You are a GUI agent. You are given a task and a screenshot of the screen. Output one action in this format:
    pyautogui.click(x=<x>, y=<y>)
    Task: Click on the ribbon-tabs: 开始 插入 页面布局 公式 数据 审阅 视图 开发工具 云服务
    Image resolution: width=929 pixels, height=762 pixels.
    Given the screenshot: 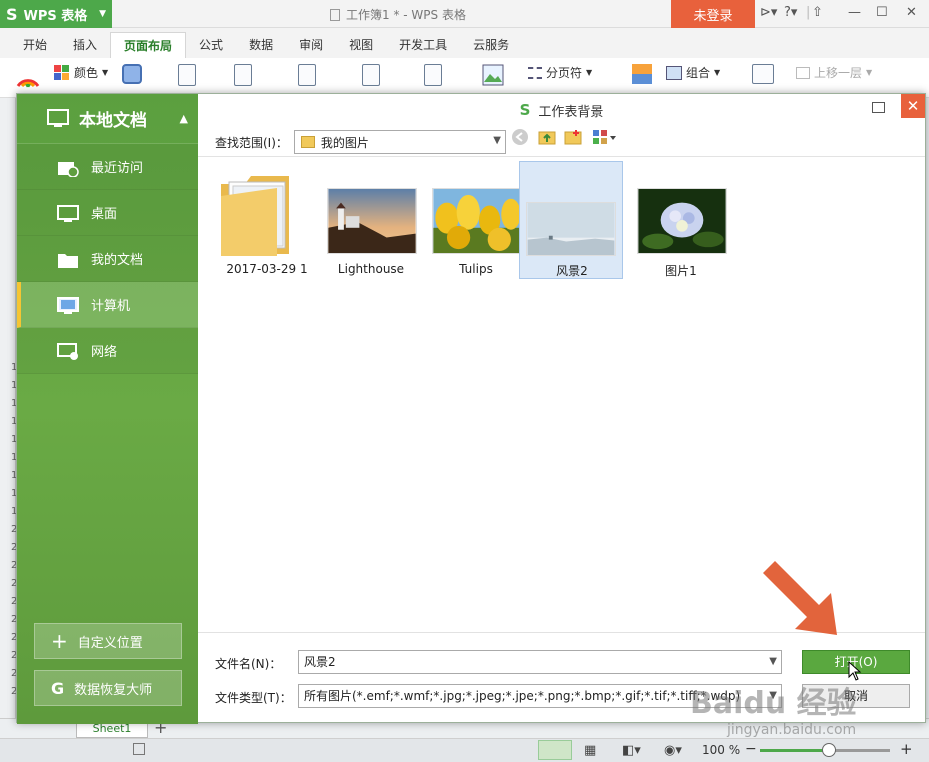 What is the action you would take?
    pyautogui.click(x=464, y=43)
    